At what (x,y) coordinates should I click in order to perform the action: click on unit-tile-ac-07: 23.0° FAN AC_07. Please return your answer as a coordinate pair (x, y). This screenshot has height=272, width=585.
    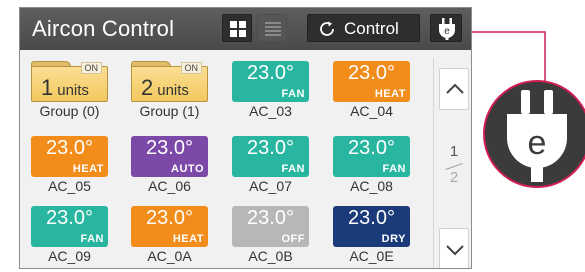
    Looking at the image, I should click on (272, 165).